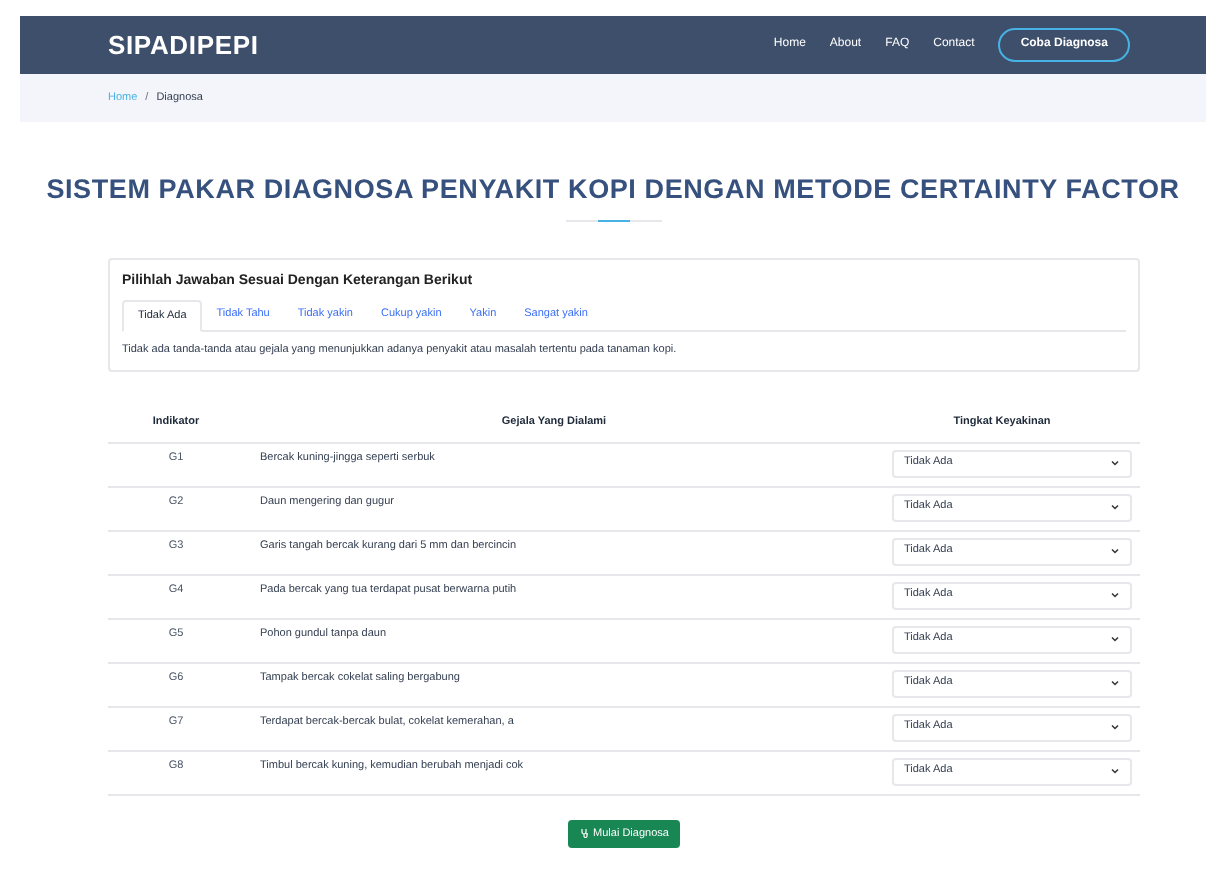 The image size is (1206, 876). What do you see at coordinates (183, 45) in the screenshot?
I see `brand-logo: SIPADIPEPI` at bounding box center [183, 45].